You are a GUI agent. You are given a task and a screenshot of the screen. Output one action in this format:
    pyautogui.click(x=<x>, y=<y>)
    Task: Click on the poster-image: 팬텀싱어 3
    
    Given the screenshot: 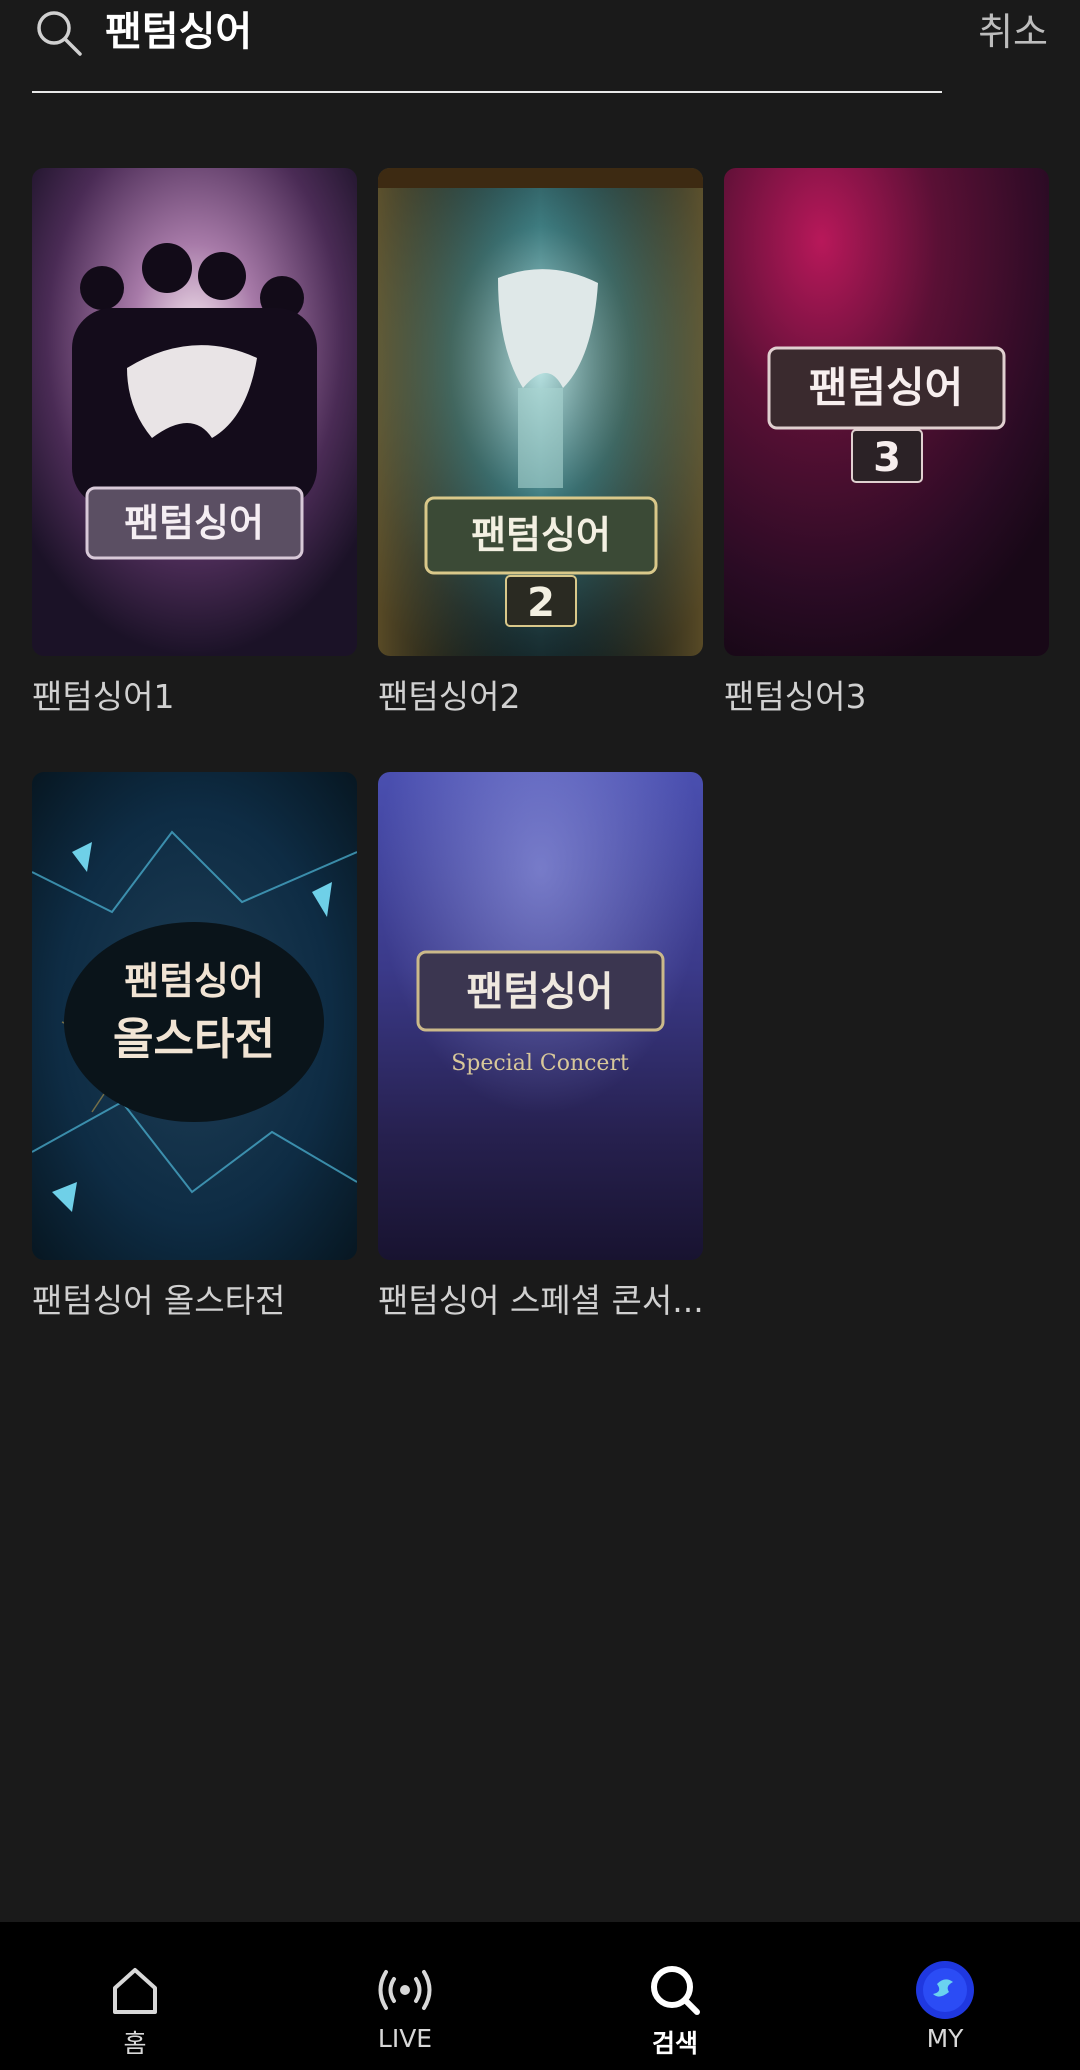 What is the action you would take?
    pyautogui.click(x=886, y=412)
    